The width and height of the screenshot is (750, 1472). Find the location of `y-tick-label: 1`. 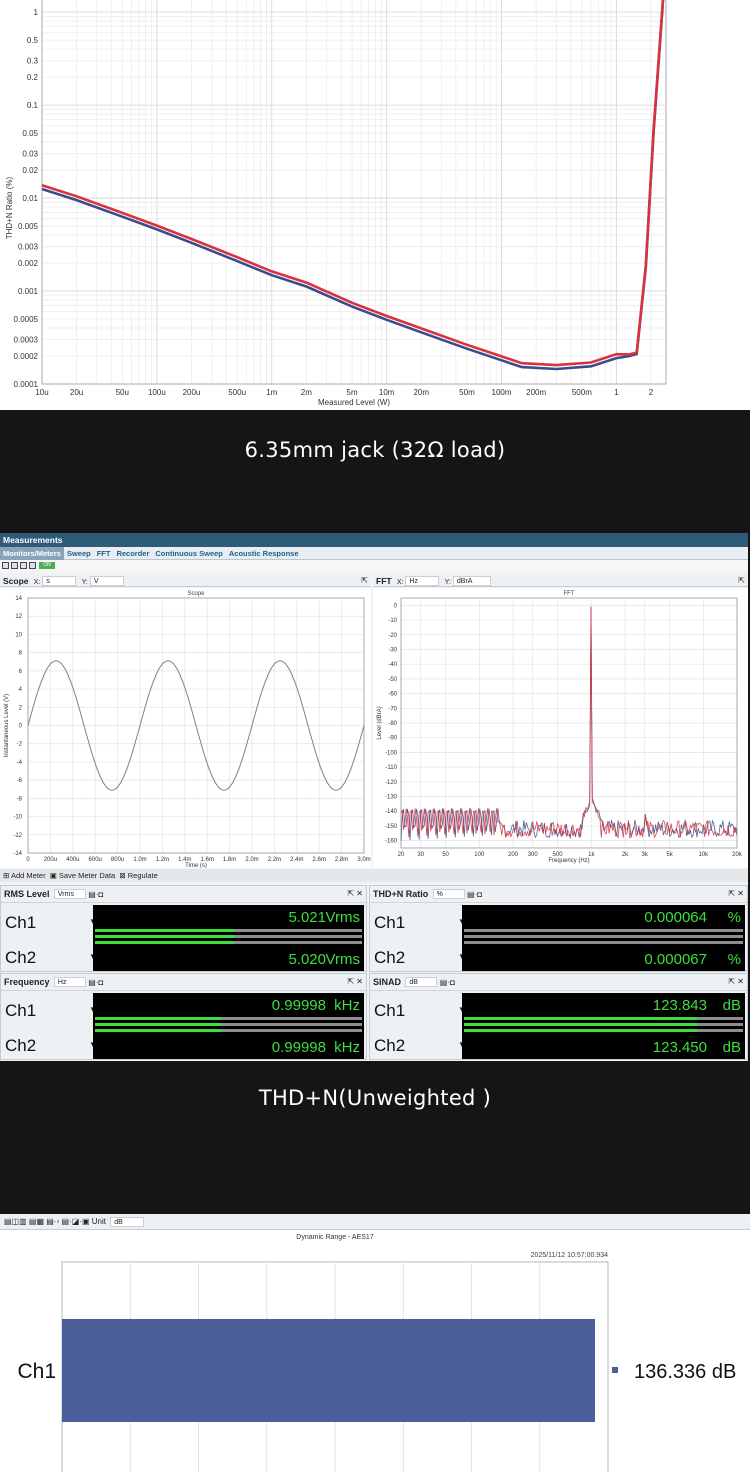

y-tick-label: 1 is located at coordinates (36, 12).